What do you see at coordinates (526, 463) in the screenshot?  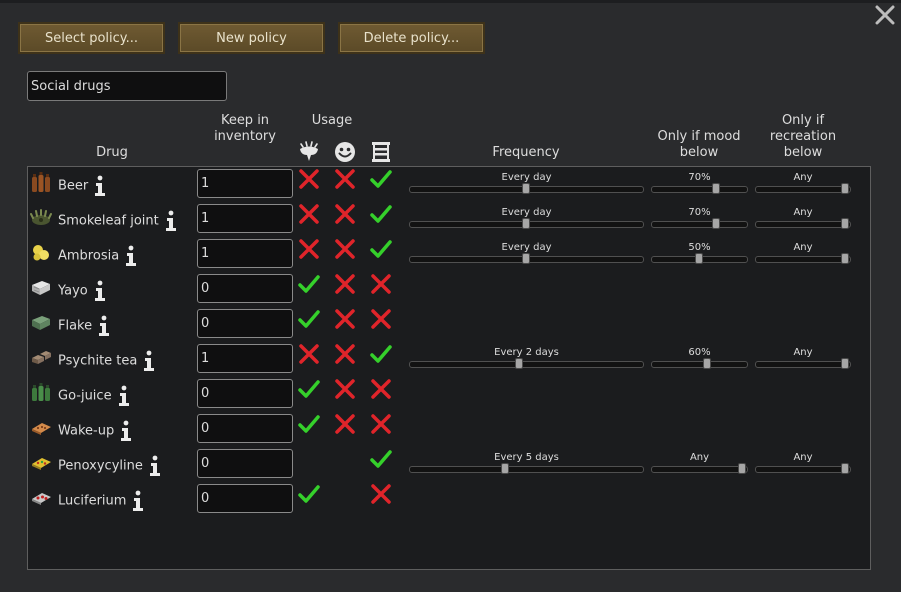 I see `frequency-slider: Every 5 days` at bounding box center [526, 463].